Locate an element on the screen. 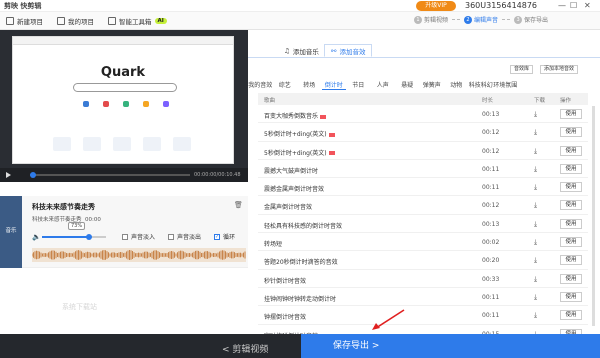 This screenshot has height=358, width=600. category-tab: 综艺 is located at coordinates (285, 85).